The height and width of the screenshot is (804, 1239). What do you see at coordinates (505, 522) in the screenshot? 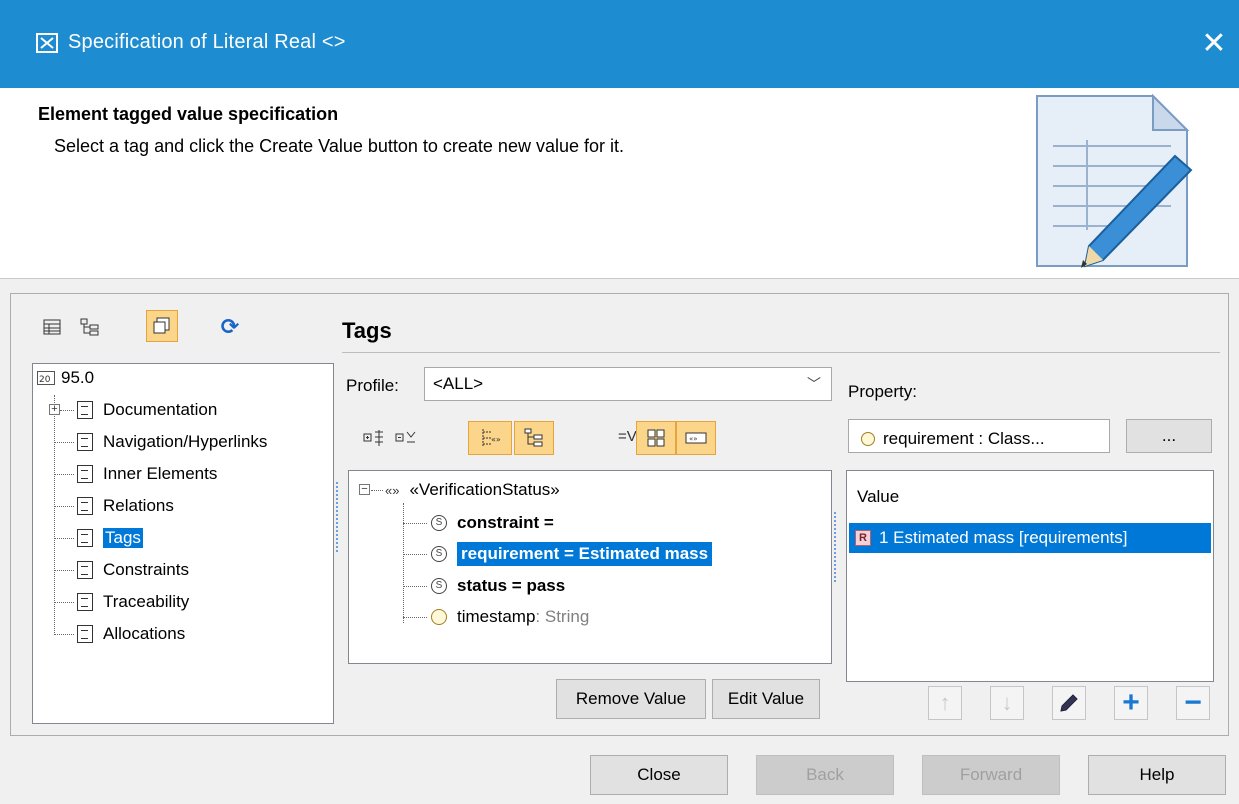
I see `tag-label: constraint =` at bounding box center [505, 522].